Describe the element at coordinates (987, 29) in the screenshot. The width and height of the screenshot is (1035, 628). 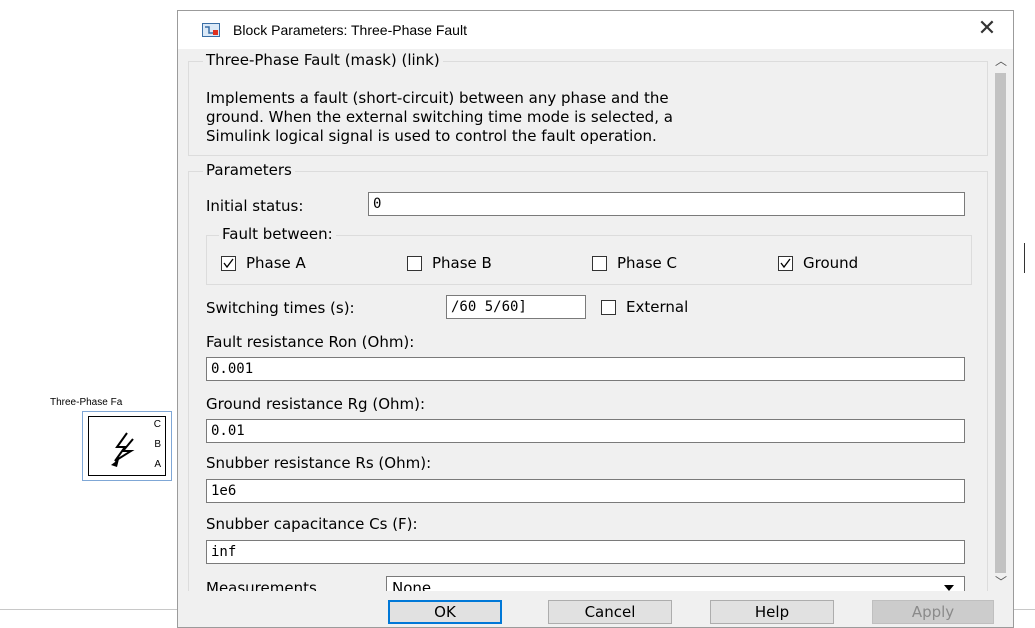
I see `close-icon: ✕` at that location.